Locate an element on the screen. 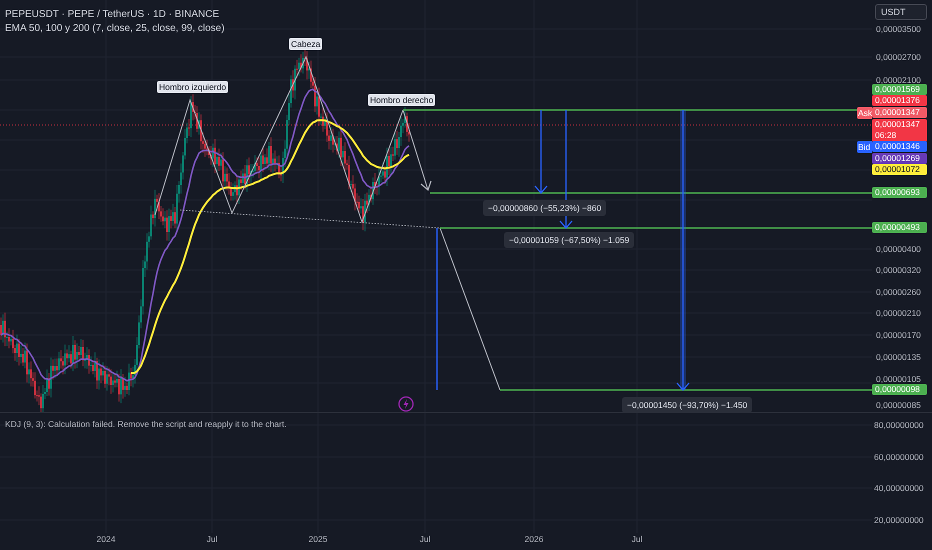 The height and width of the screenshot is (550, 932). pattern-label: Cabeza is located at coordinates (305, 44).